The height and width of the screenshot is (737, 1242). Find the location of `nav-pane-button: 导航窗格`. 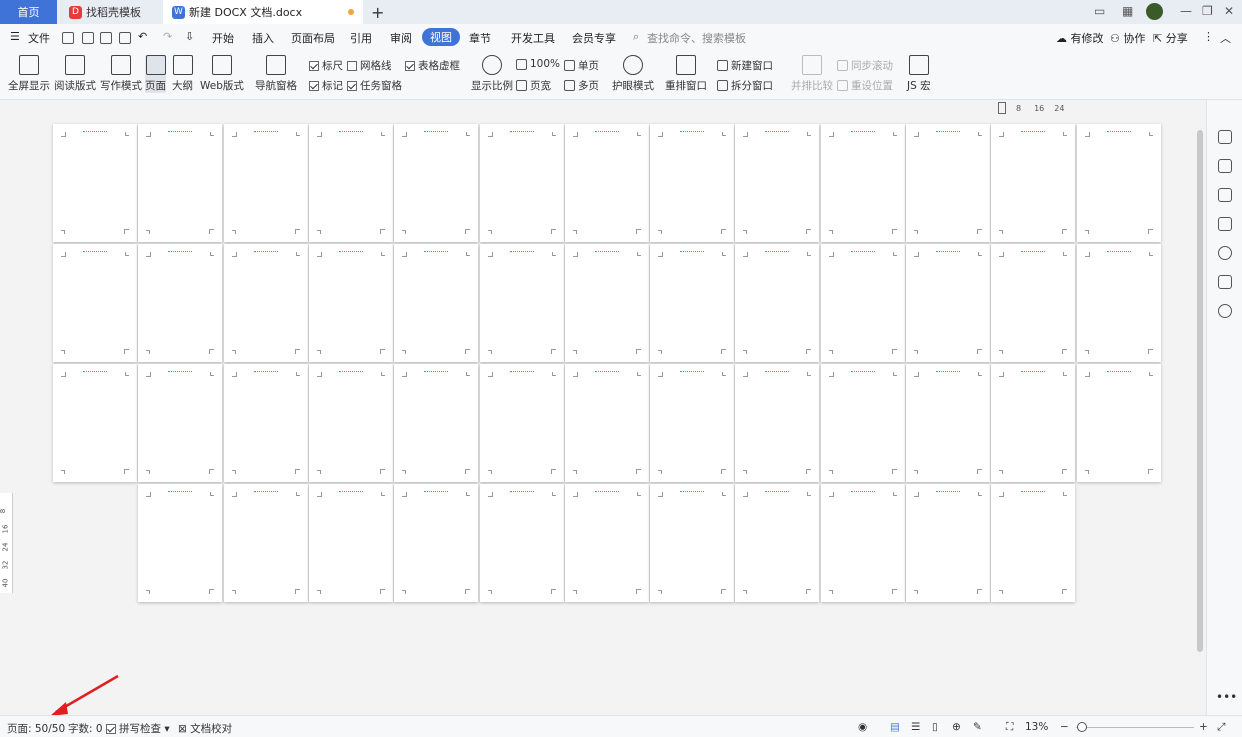

nav-pane-button: 导航窗格 is located at coordinates (276, 74).